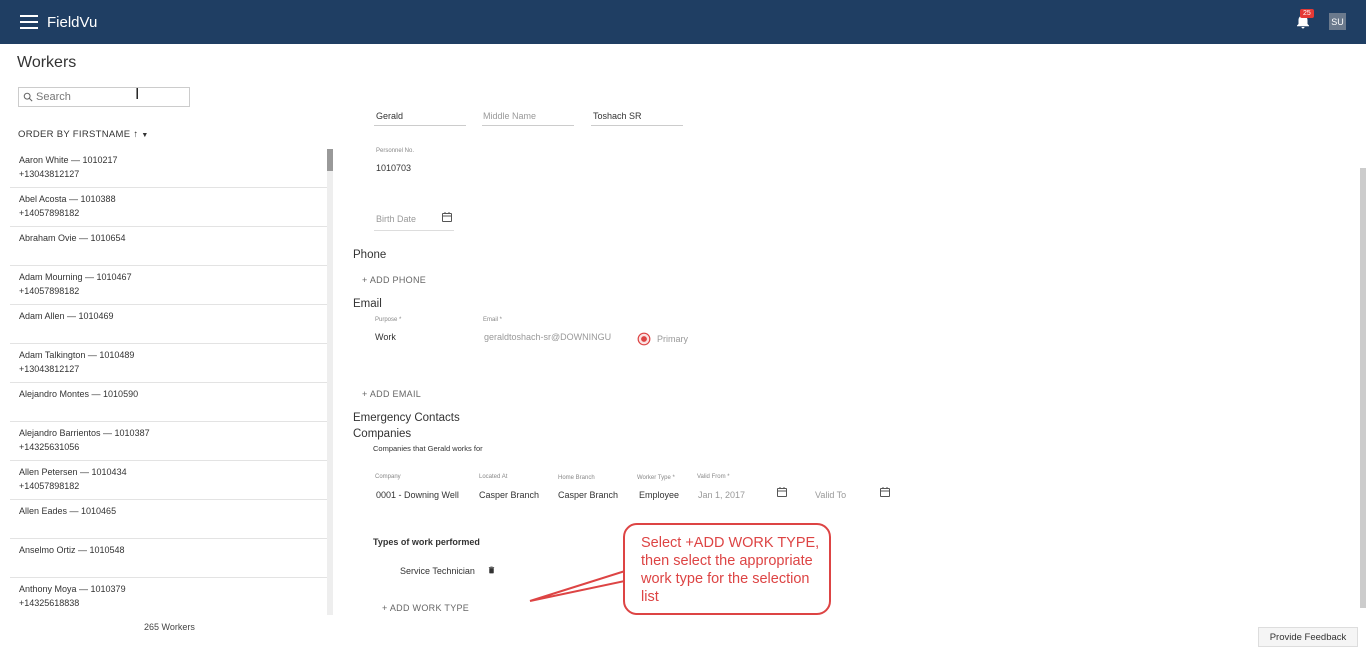 The width and height of the screenshot is (1366, 647). I want to click on last-name-field: Toshach SR, so click(617, 116).